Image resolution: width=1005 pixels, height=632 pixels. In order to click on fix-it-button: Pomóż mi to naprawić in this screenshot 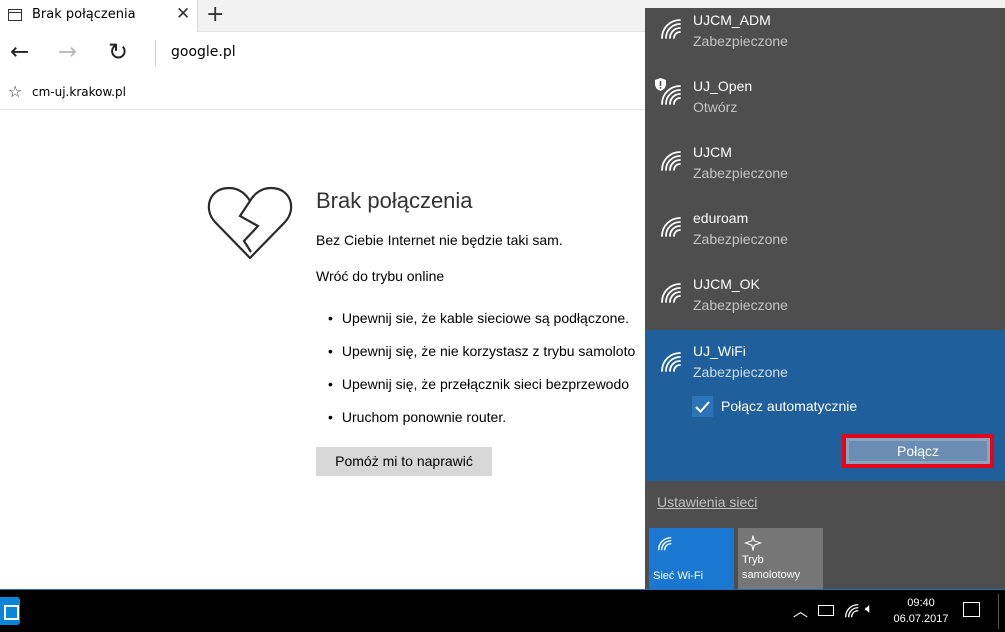, I will do `click(404, 461)`.